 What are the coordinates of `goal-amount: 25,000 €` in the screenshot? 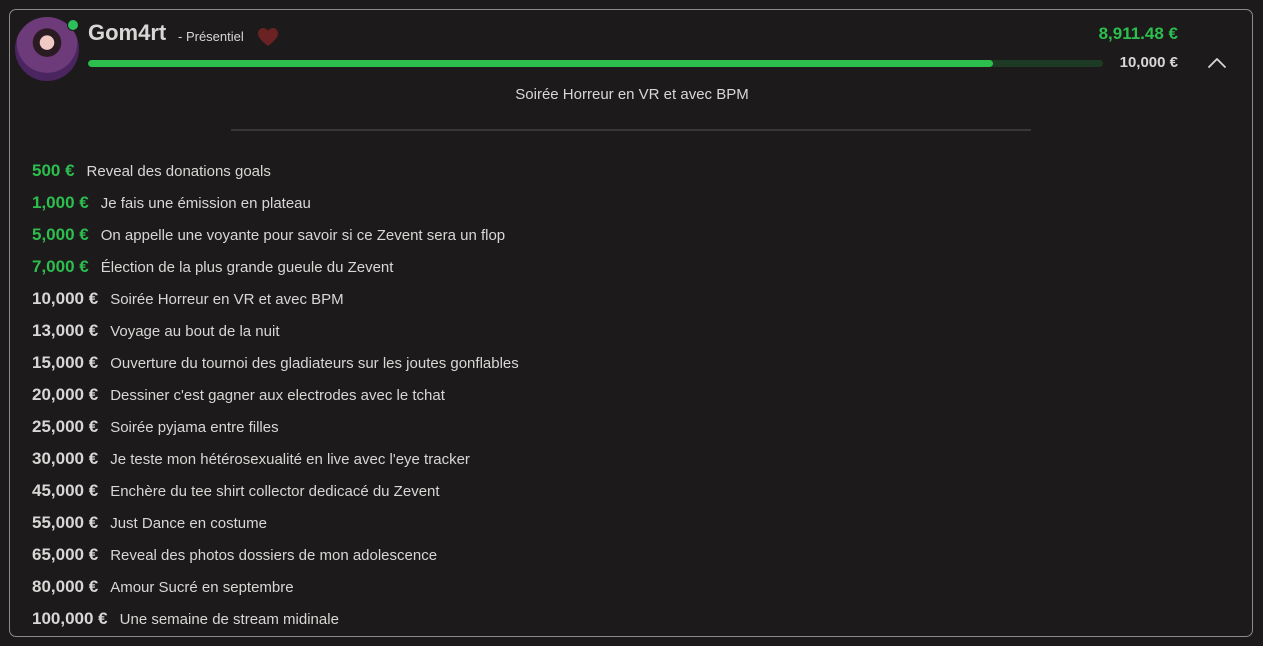 It's located at (65, 426).